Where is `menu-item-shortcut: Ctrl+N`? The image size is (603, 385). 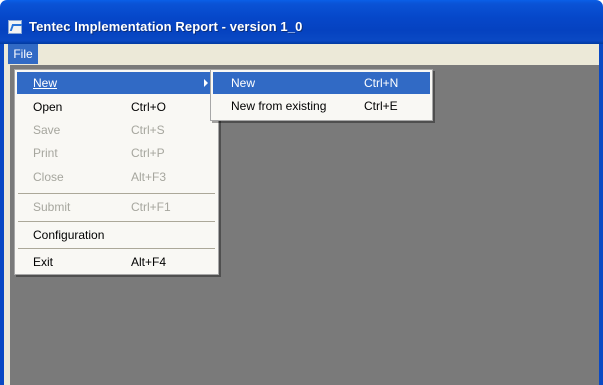 menu-item-shortcut: Ctrl+N is located at coordinates (381, 83).